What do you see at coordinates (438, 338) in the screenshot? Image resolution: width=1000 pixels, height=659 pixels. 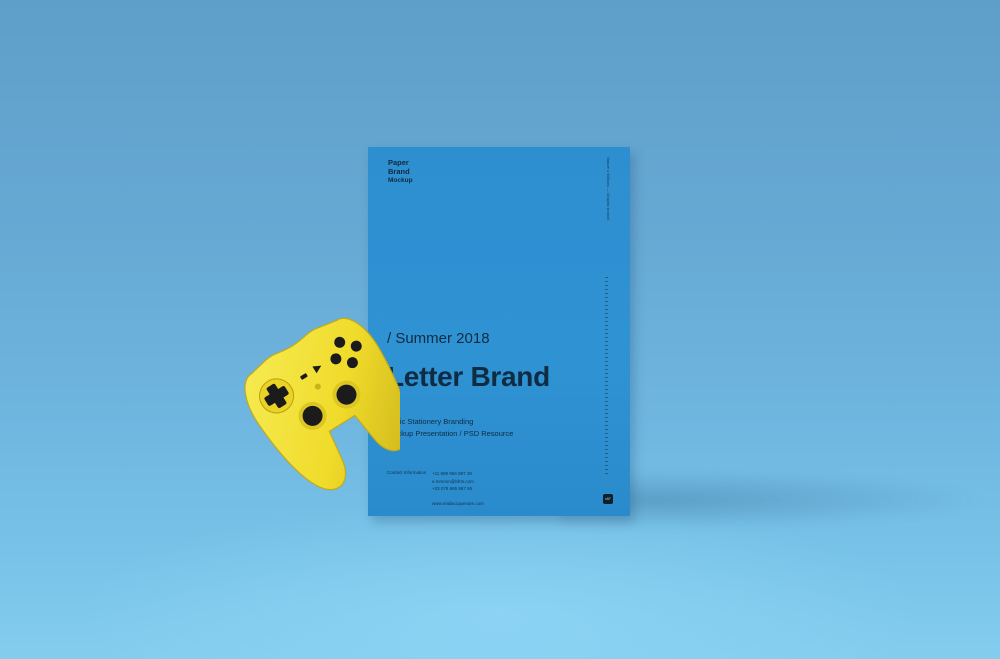 I see `season-label: / Summer 2018` at bounding box center [438, 338].